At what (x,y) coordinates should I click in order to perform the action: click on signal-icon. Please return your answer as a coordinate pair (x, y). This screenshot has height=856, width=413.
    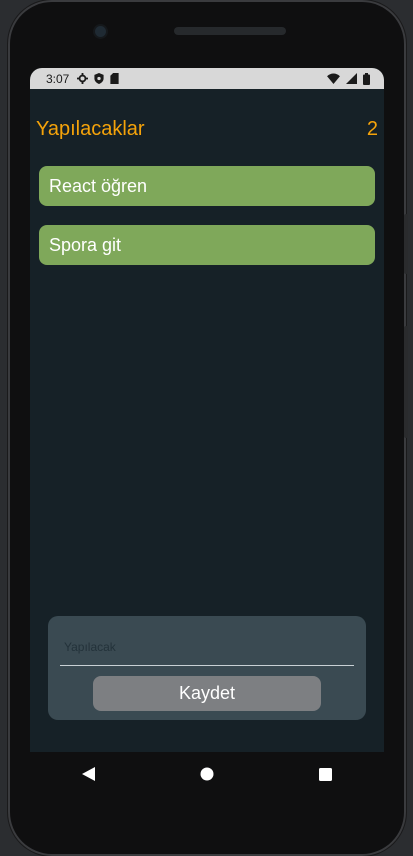
    Looking at the image, I should click on (351, 78).